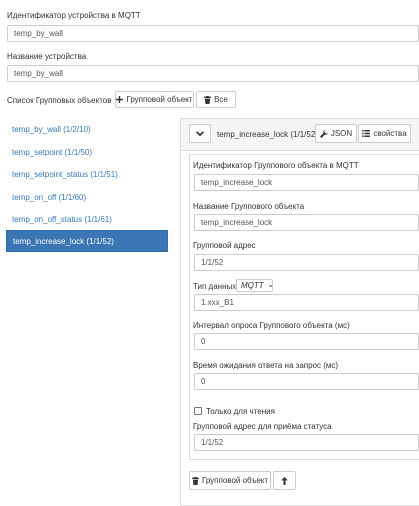 The image size is (419, 506). I want to click on plus-icon, so click(120, 99).